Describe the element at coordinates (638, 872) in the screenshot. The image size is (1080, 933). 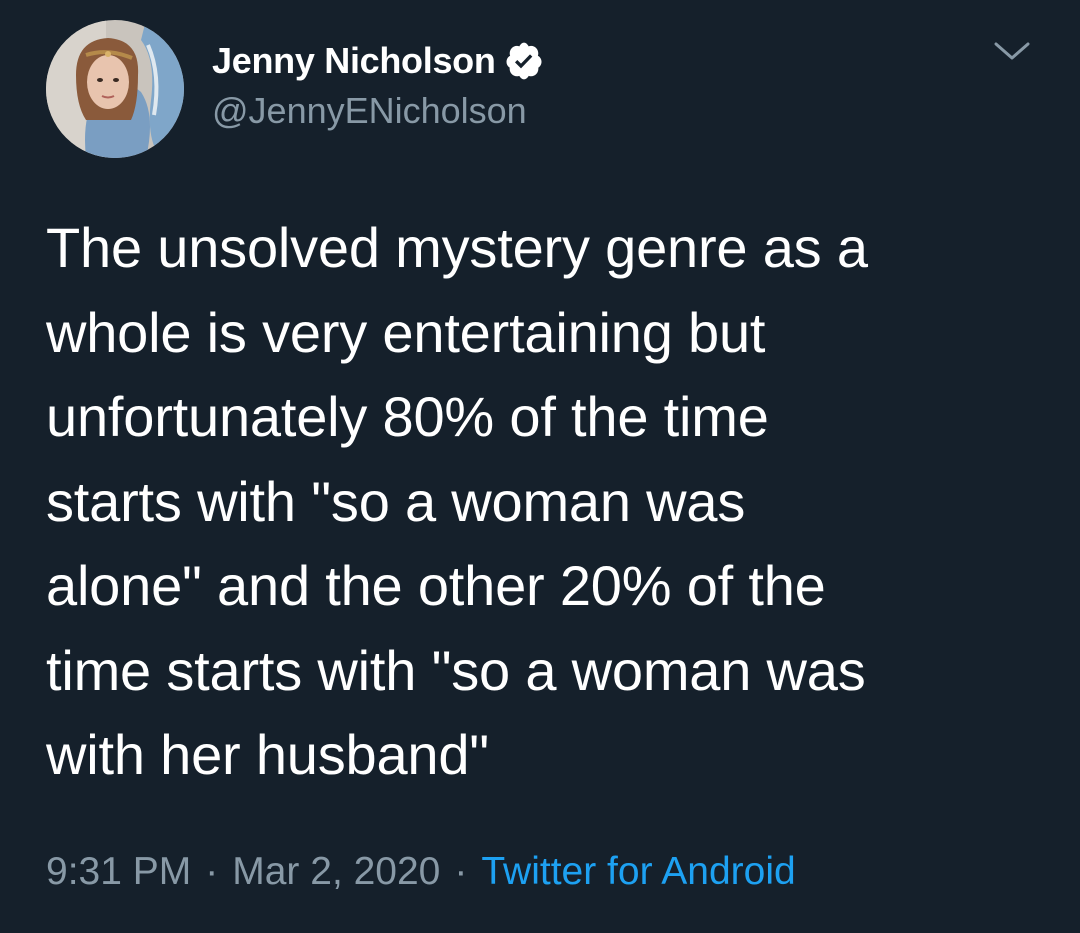
I see `tweet-source-link: Twitter for Android` at that location.